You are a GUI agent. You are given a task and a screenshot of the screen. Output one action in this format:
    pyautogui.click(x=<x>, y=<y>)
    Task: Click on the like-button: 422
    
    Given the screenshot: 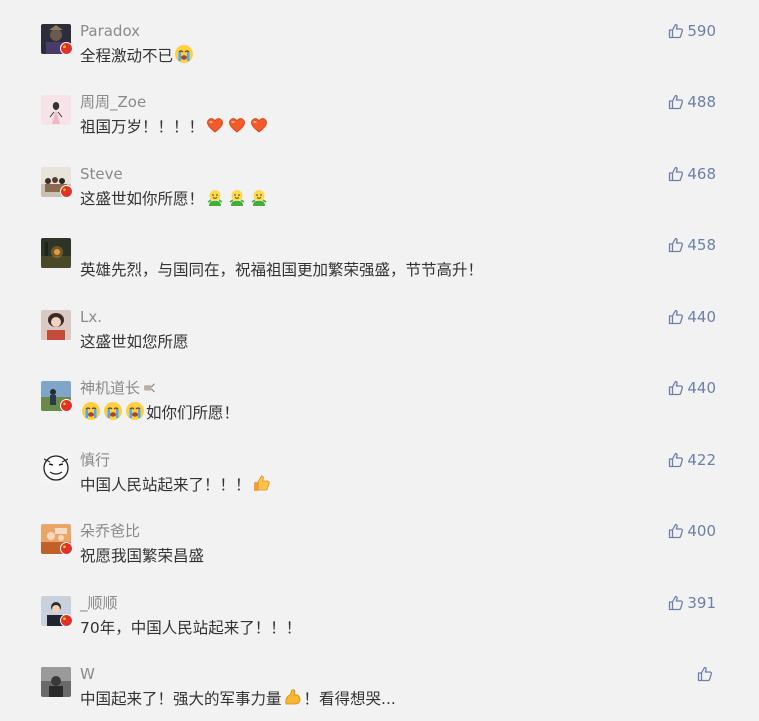 What is the action you would take?
    pyautogui.click(x=692, y=460)
    